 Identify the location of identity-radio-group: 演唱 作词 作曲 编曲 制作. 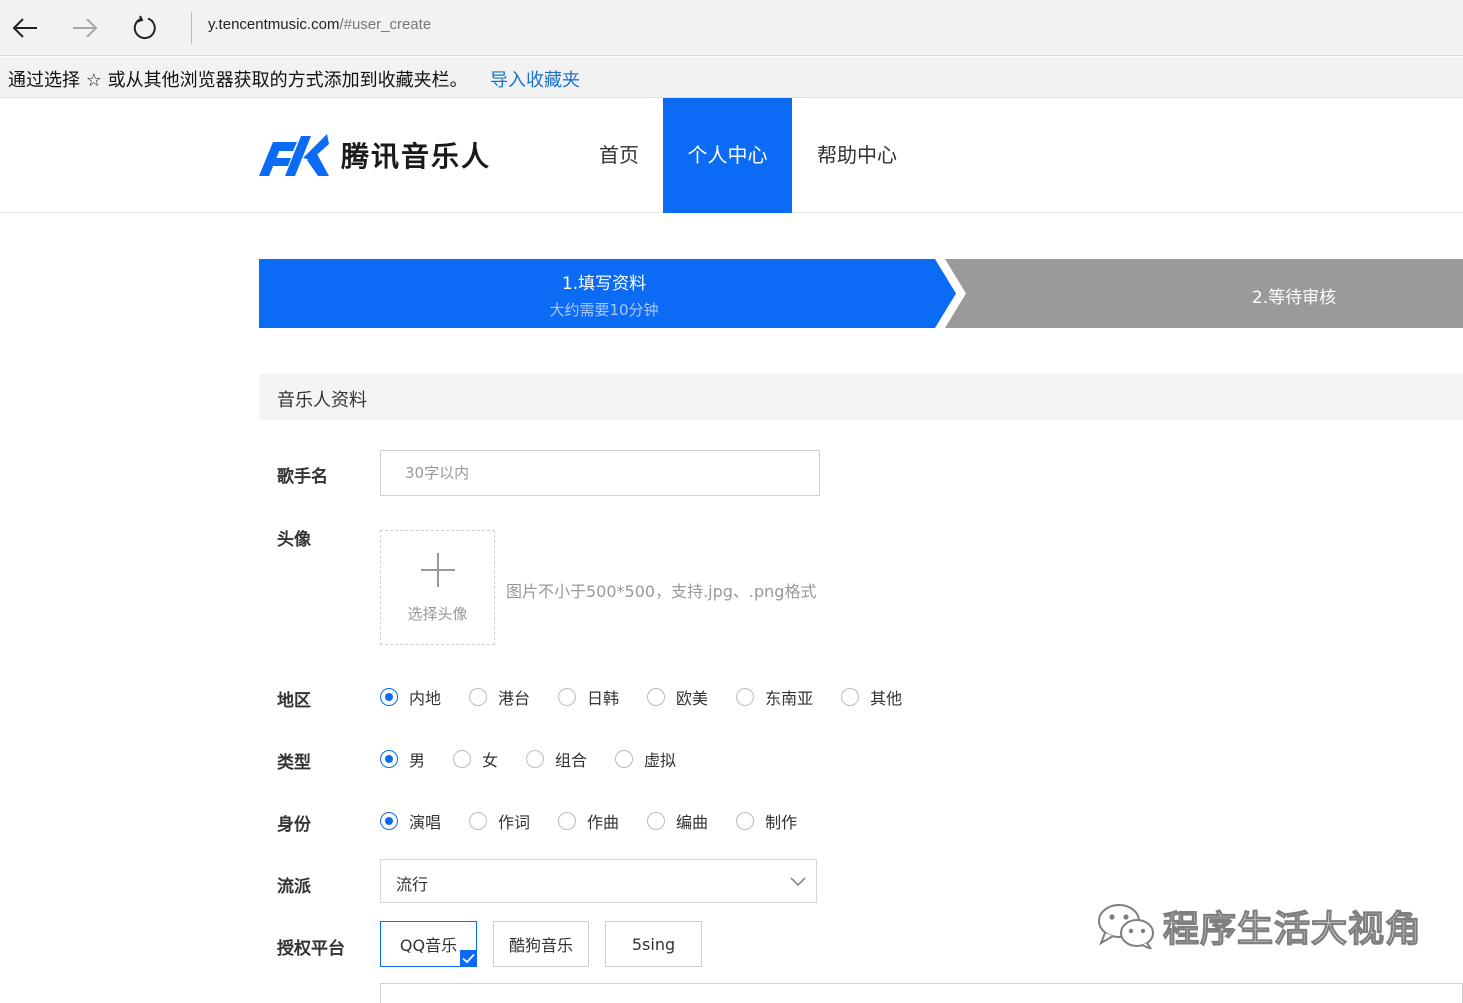
(602, 821).